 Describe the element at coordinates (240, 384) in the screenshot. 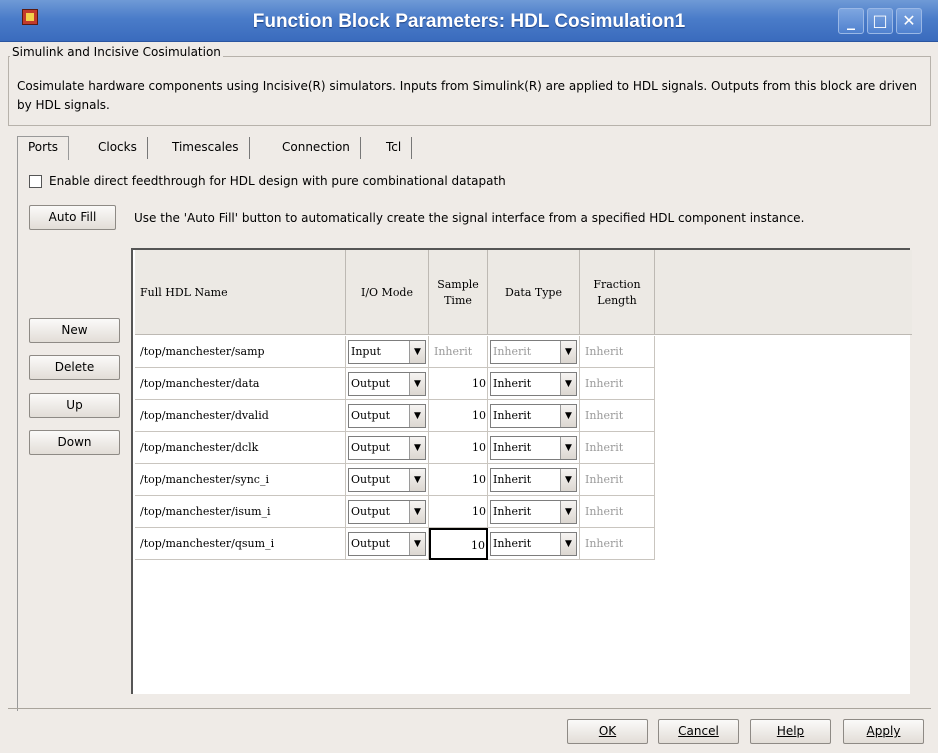

I see `hdl-name-cell: /top/manchester/data` at that location.